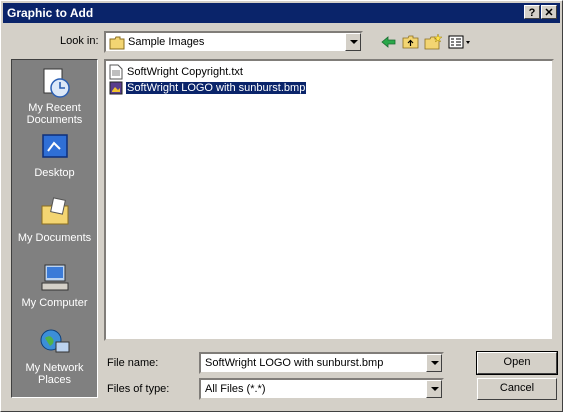 This screenshot has height=412, width=563. I want to click on place-desktop: Desktop, so click(54, 155).